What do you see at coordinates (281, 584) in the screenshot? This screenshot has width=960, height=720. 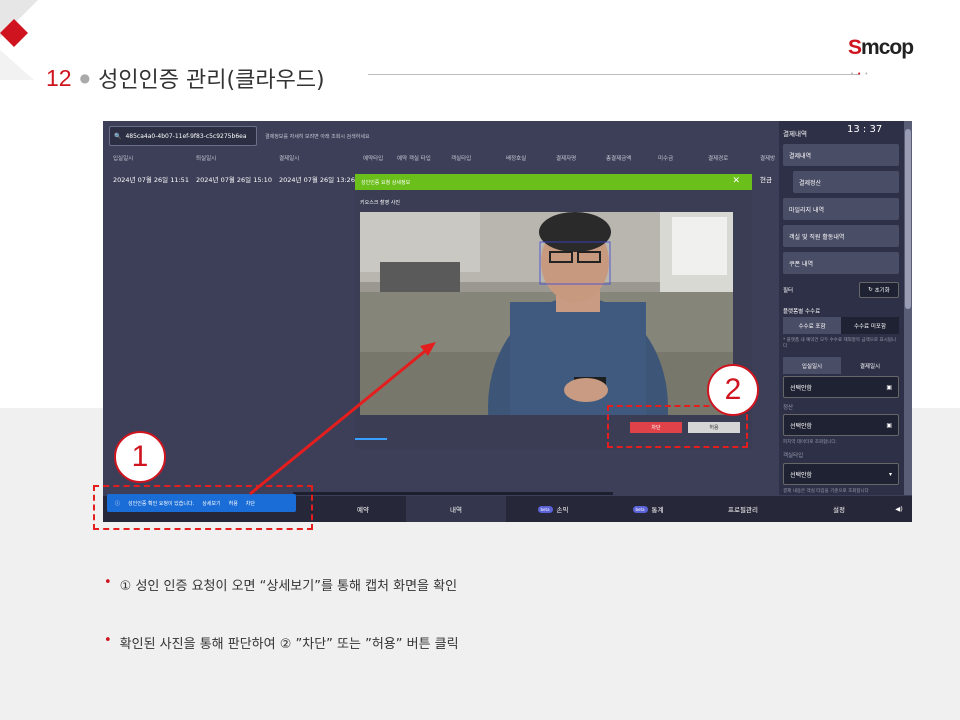 I see `bullet-item: • ① 성인 인증 요청이 오면 “상세보기”를 통해 캡처 화면을 확인` at bounding box center [281, 584].